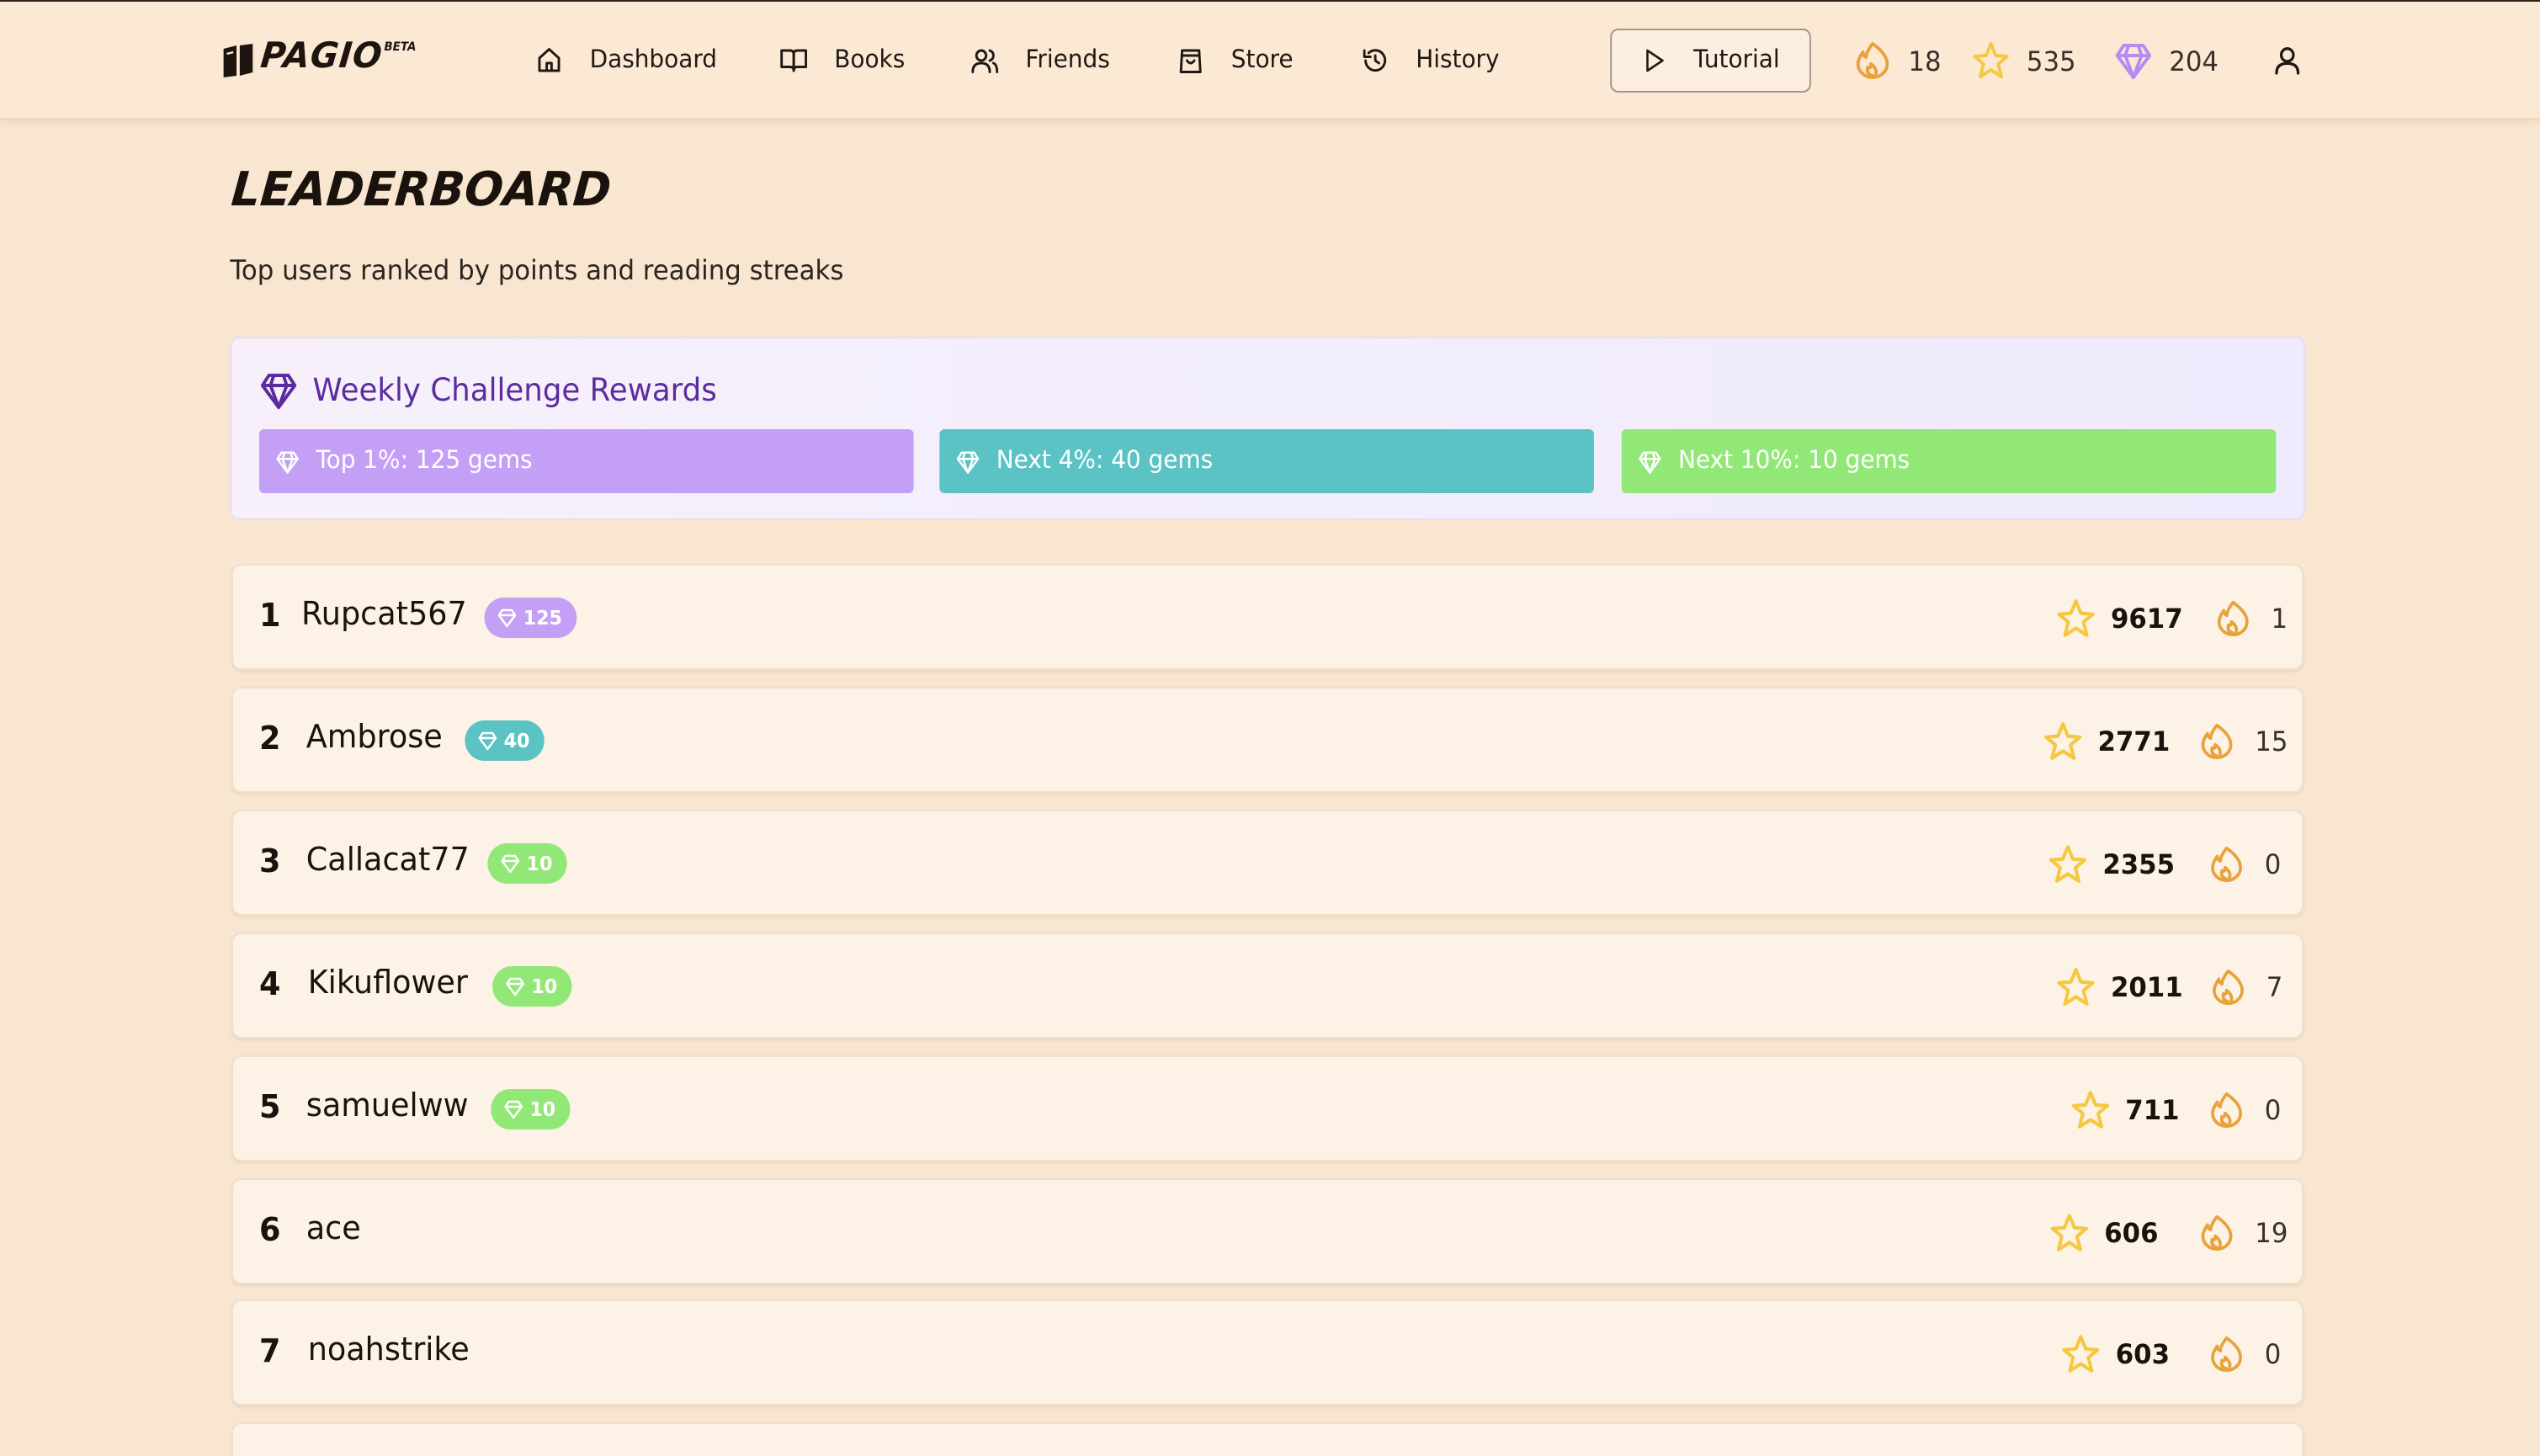  What do you see at coordinates (2139, 863) in the screenshot?
I see `points-value: 2355` at bounding box center [2139, 863].